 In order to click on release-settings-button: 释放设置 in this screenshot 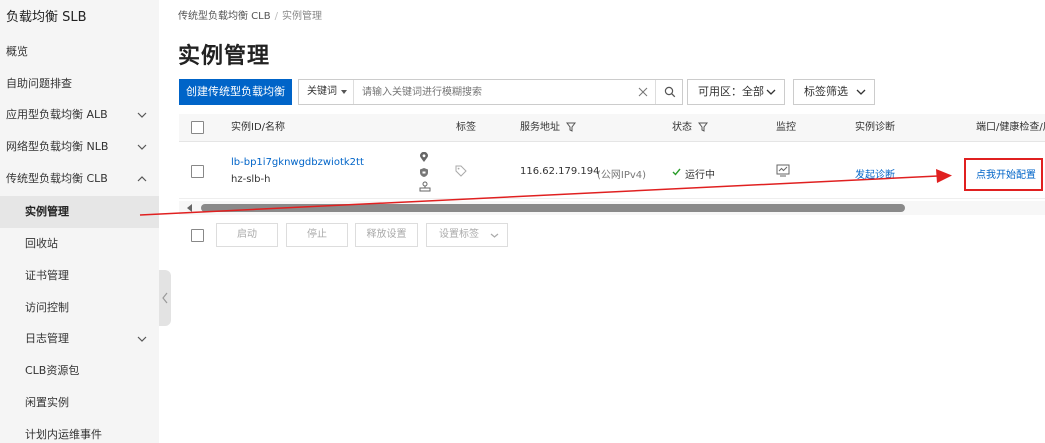, I will do `click(386, 235)`.